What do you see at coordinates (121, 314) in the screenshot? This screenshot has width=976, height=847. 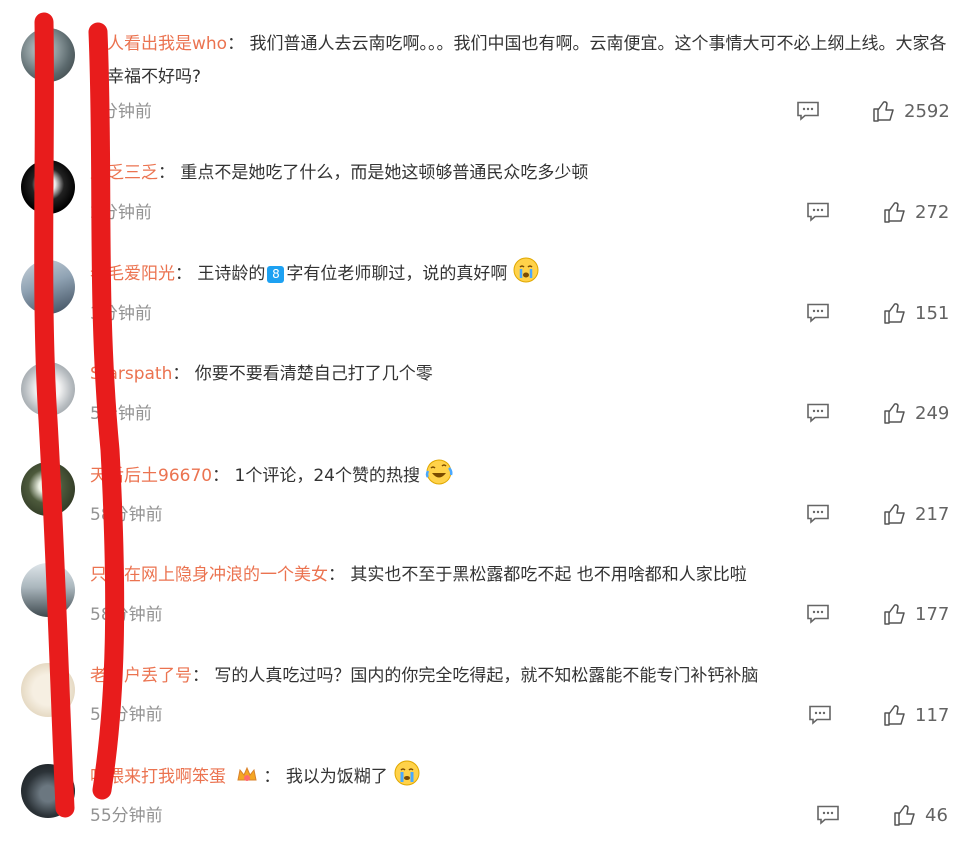 I see `comment-time: 3分钟前` at bounding box center [121, 314].